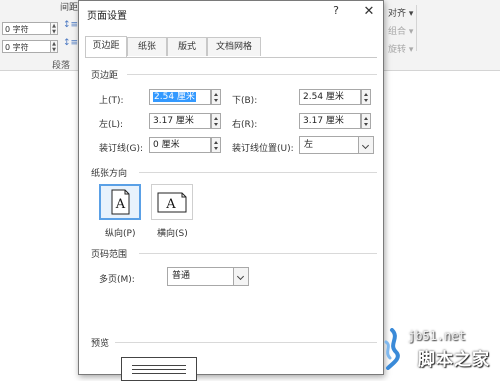 The width and height of the screenshot is (500, 381). What do you see at coordinates (366, 121) in the screenshot?
I see `right-margin-spinner` at bounding box center [366, 121].